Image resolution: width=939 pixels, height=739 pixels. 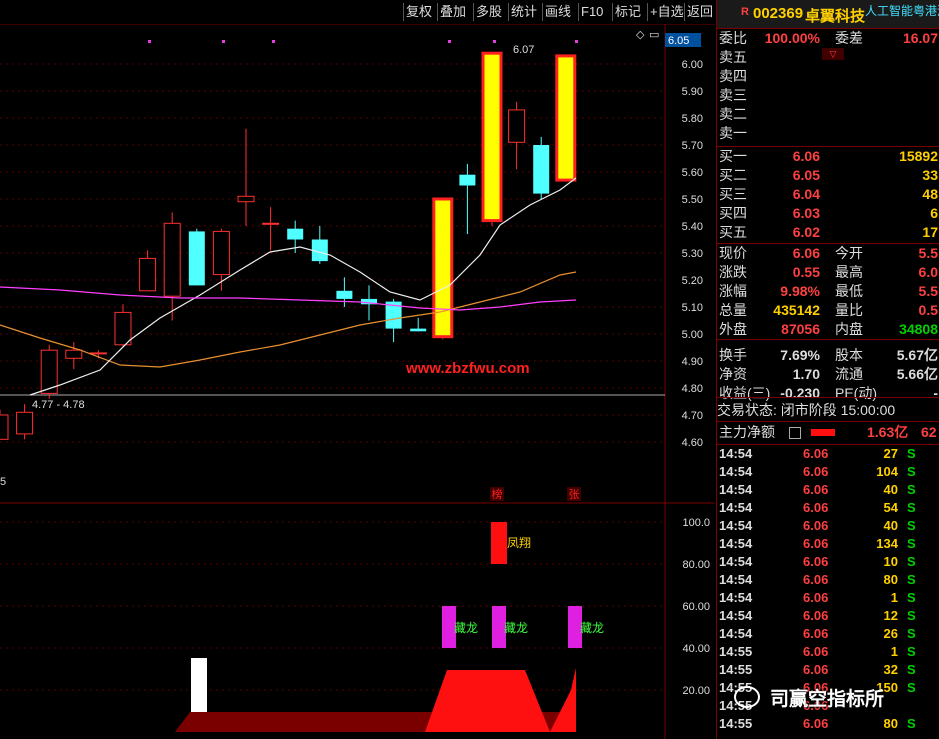 What do you see at coordinates (733, 329) in the screenshot?
I see `stat-label: 外盘` at bounding box center [733, 329].